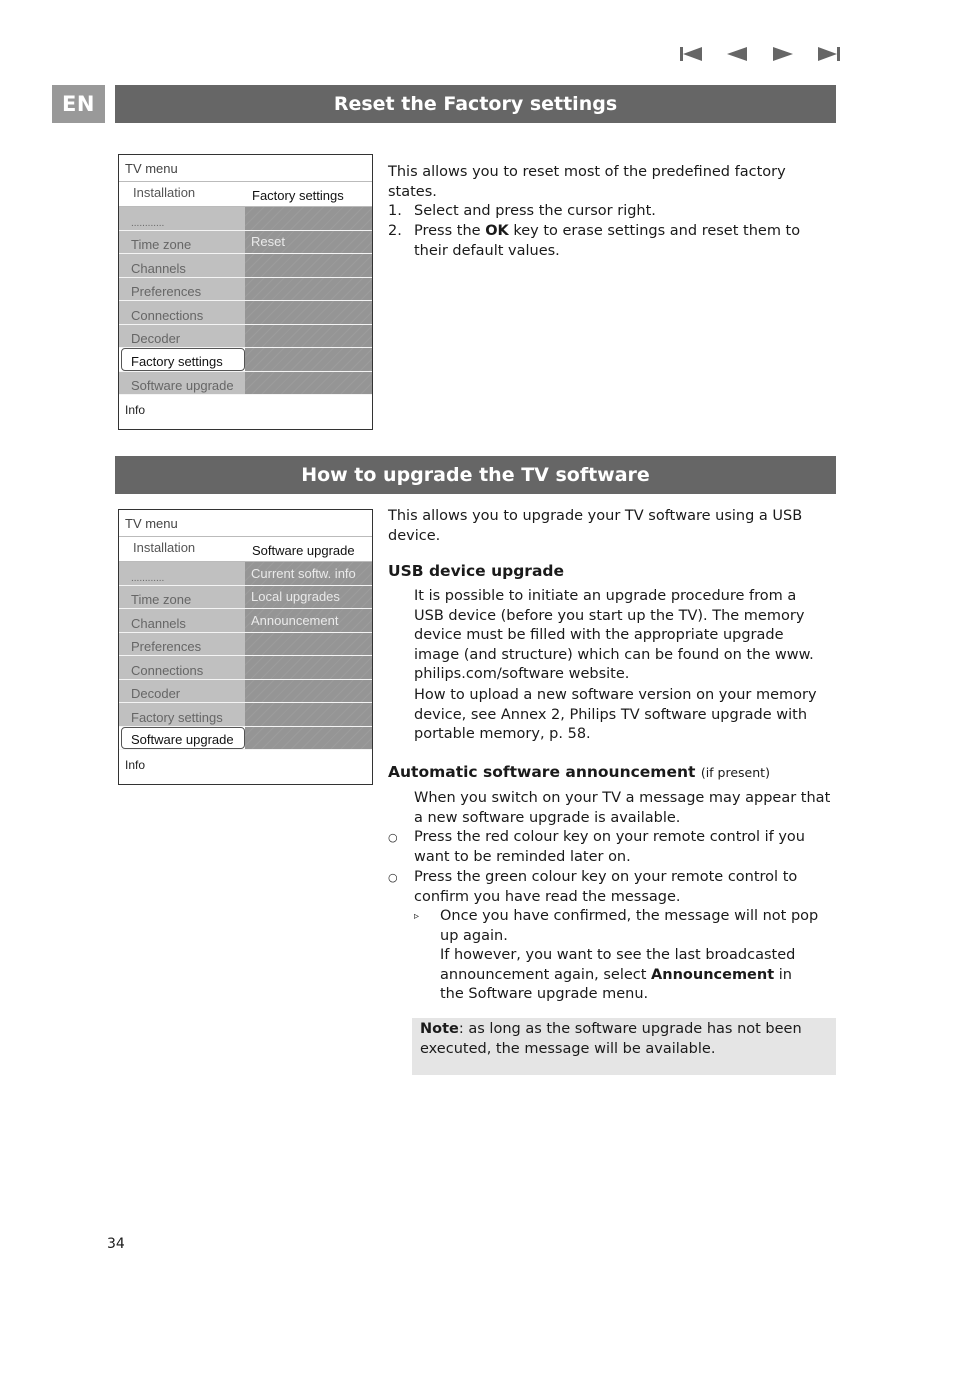 This screenshot has height=1378, width=954. I want to click on menu-row: Channels Announcement, so click(245, 621).